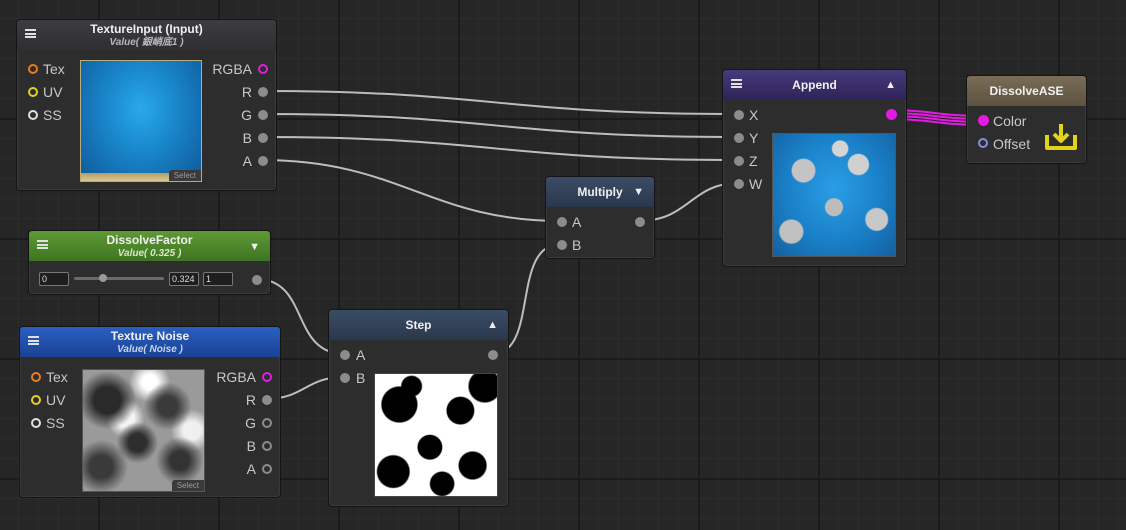 The height and width of the screenshot is (530, 1126). What do you see at coordinates (146, 29) in the screenshot?
I see `node-title: TextureInput (Input)` at bounding box center [146, 29].